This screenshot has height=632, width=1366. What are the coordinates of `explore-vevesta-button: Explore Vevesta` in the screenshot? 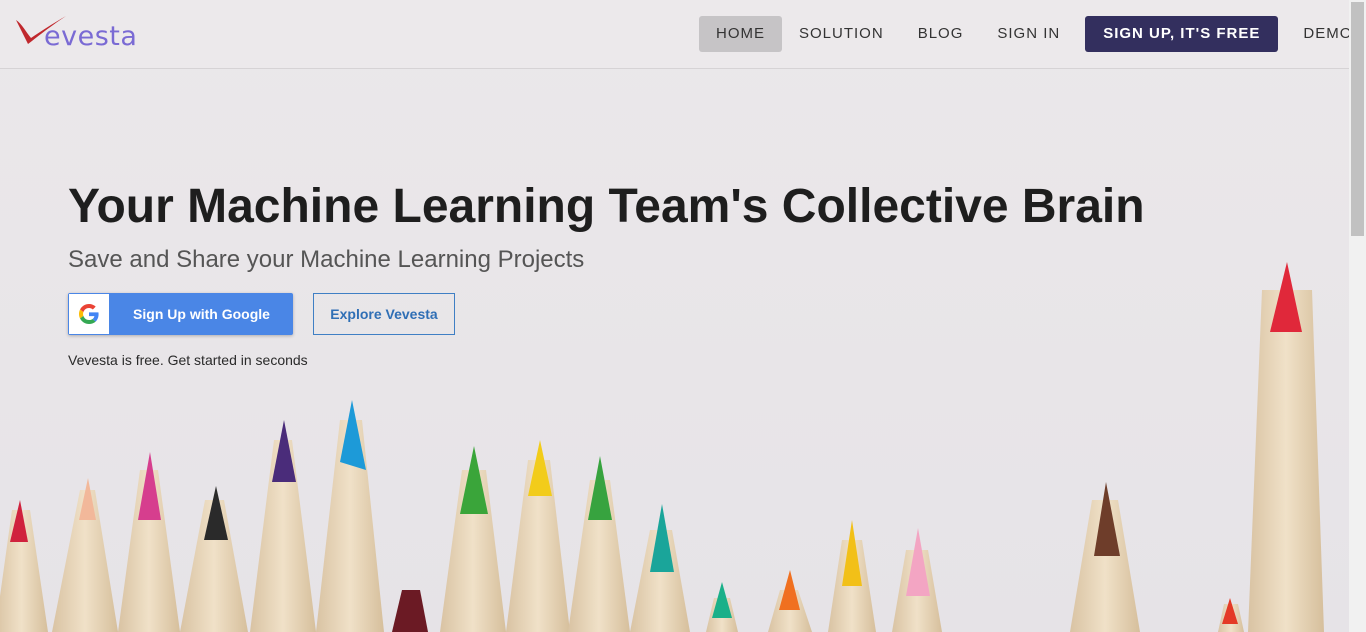 It's located at (384, 314).